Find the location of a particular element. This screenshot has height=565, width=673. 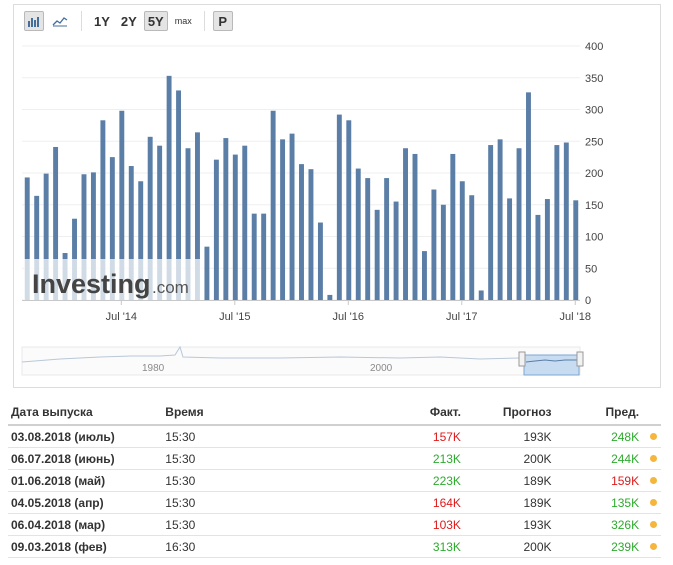

header-previous: Пред. is located at coordinates (596, 412).